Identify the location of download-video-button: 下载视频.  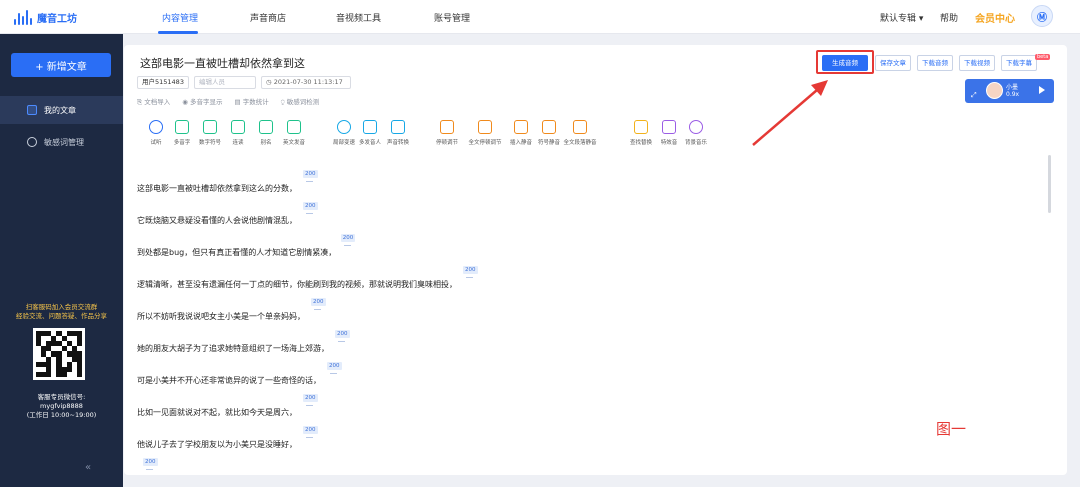
(977, 63).